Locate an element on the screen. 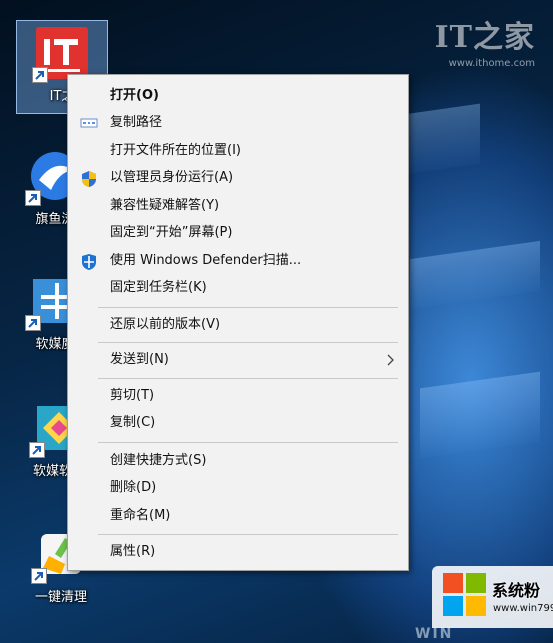  menu-item-label: 创建快捷方式(S) is located at coordinates (158, 460).